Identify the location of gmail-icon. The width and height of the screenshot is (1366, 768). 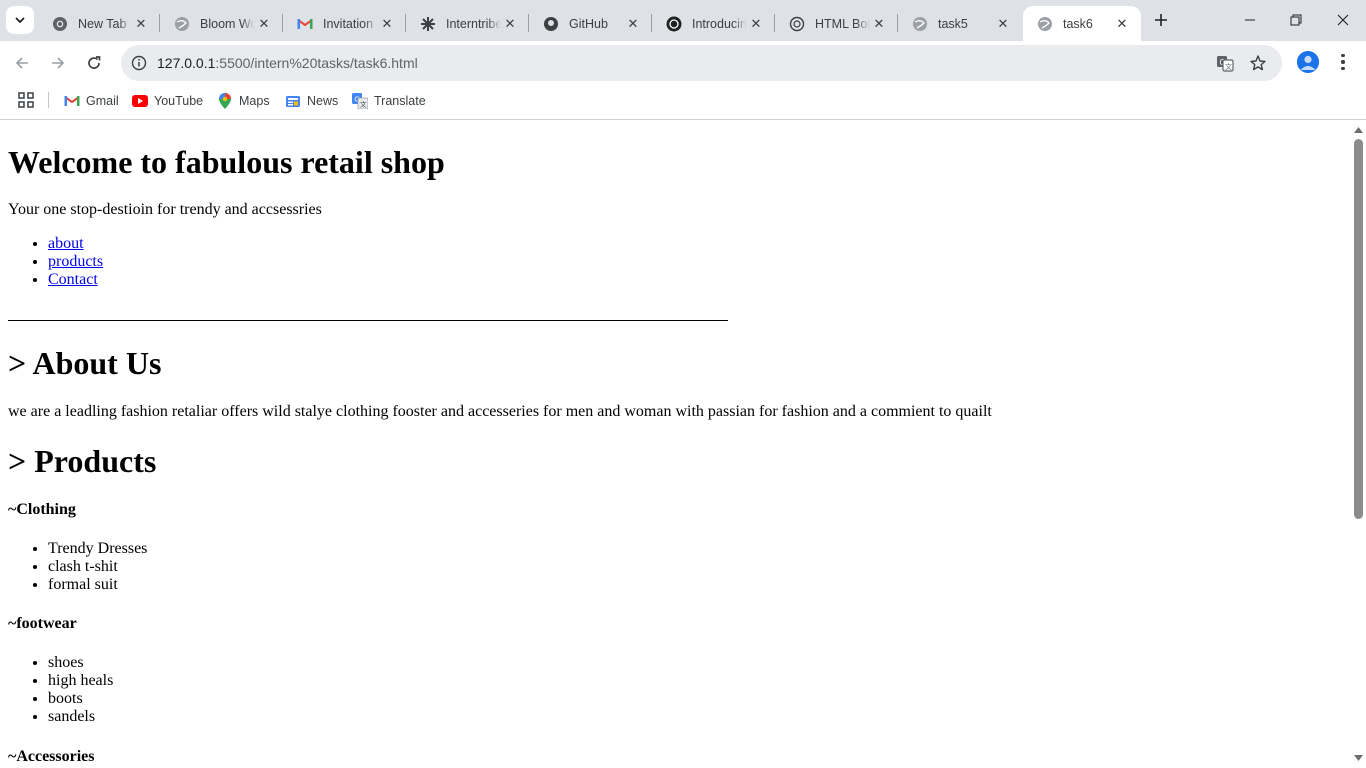
(305, 24).